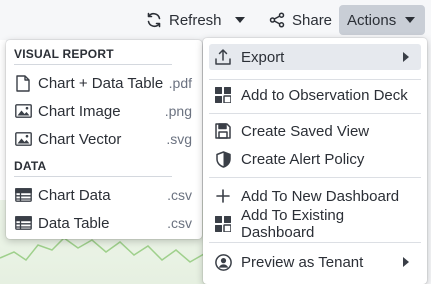 This screenshot has height=284, width=431. I want to click on menu-item-label: Add To Existing Dashboard, so click(293, 224).